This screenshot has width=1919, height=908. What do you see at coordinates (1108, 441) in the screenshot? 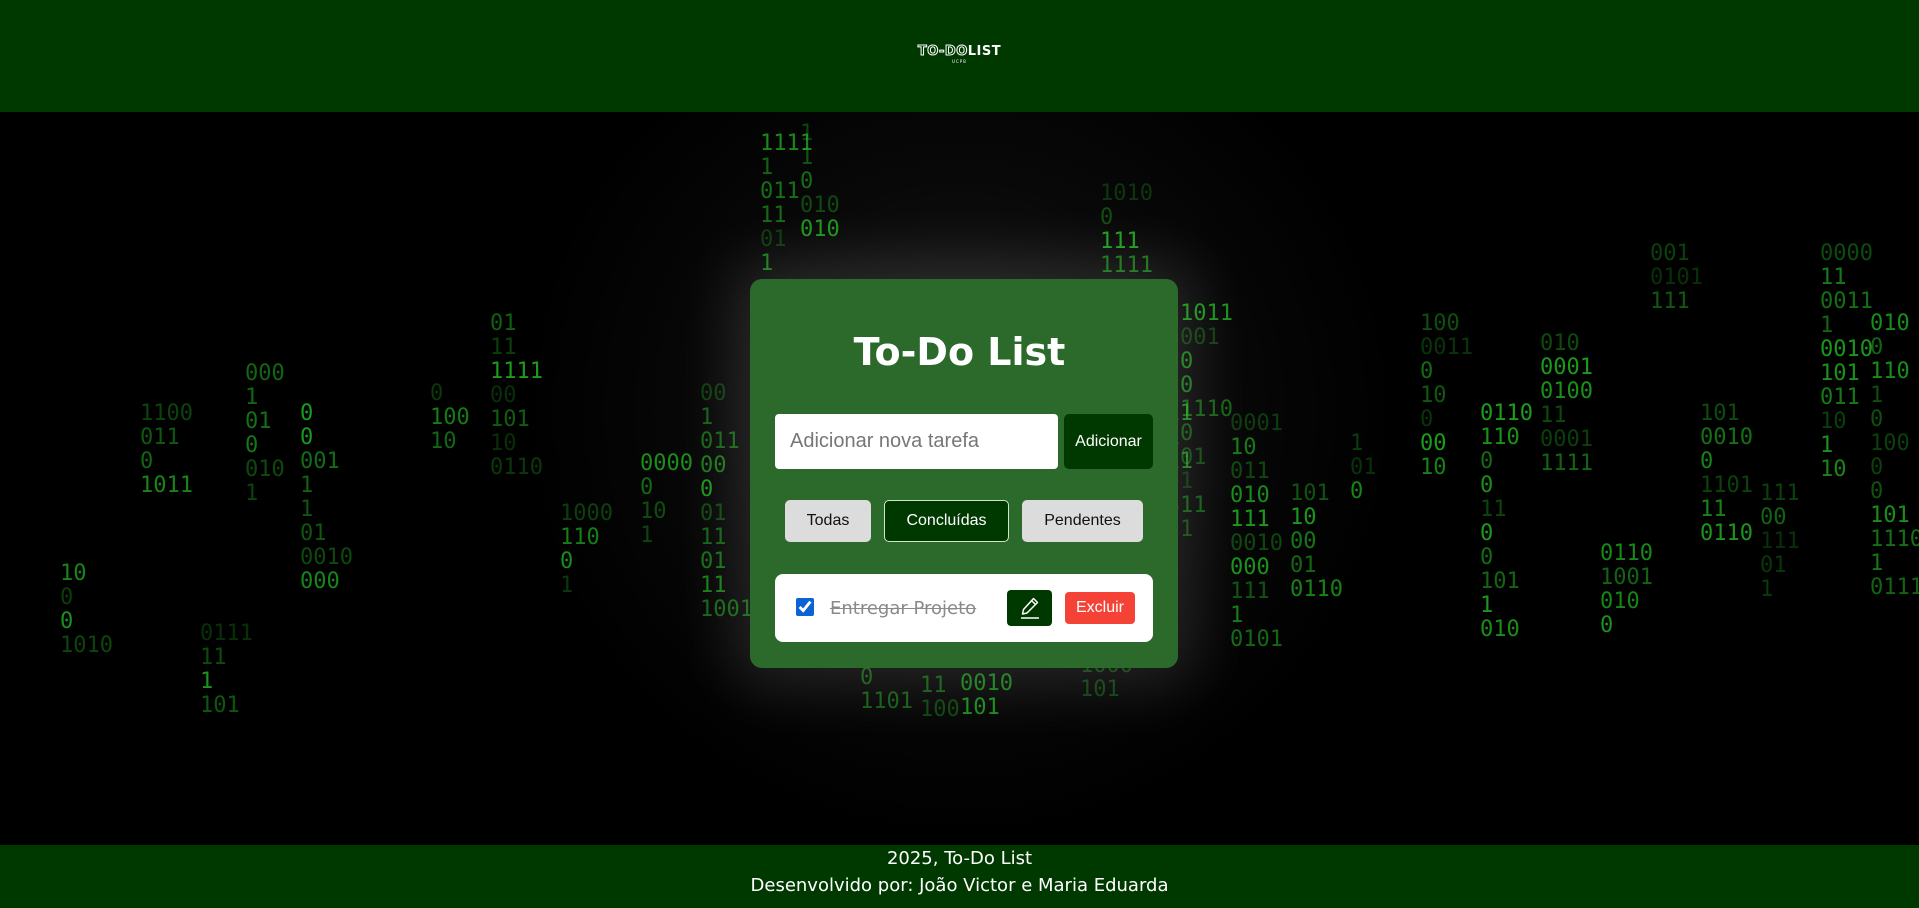
I see `add-task-button: Adicionar` at bounding box center [1108, 441].